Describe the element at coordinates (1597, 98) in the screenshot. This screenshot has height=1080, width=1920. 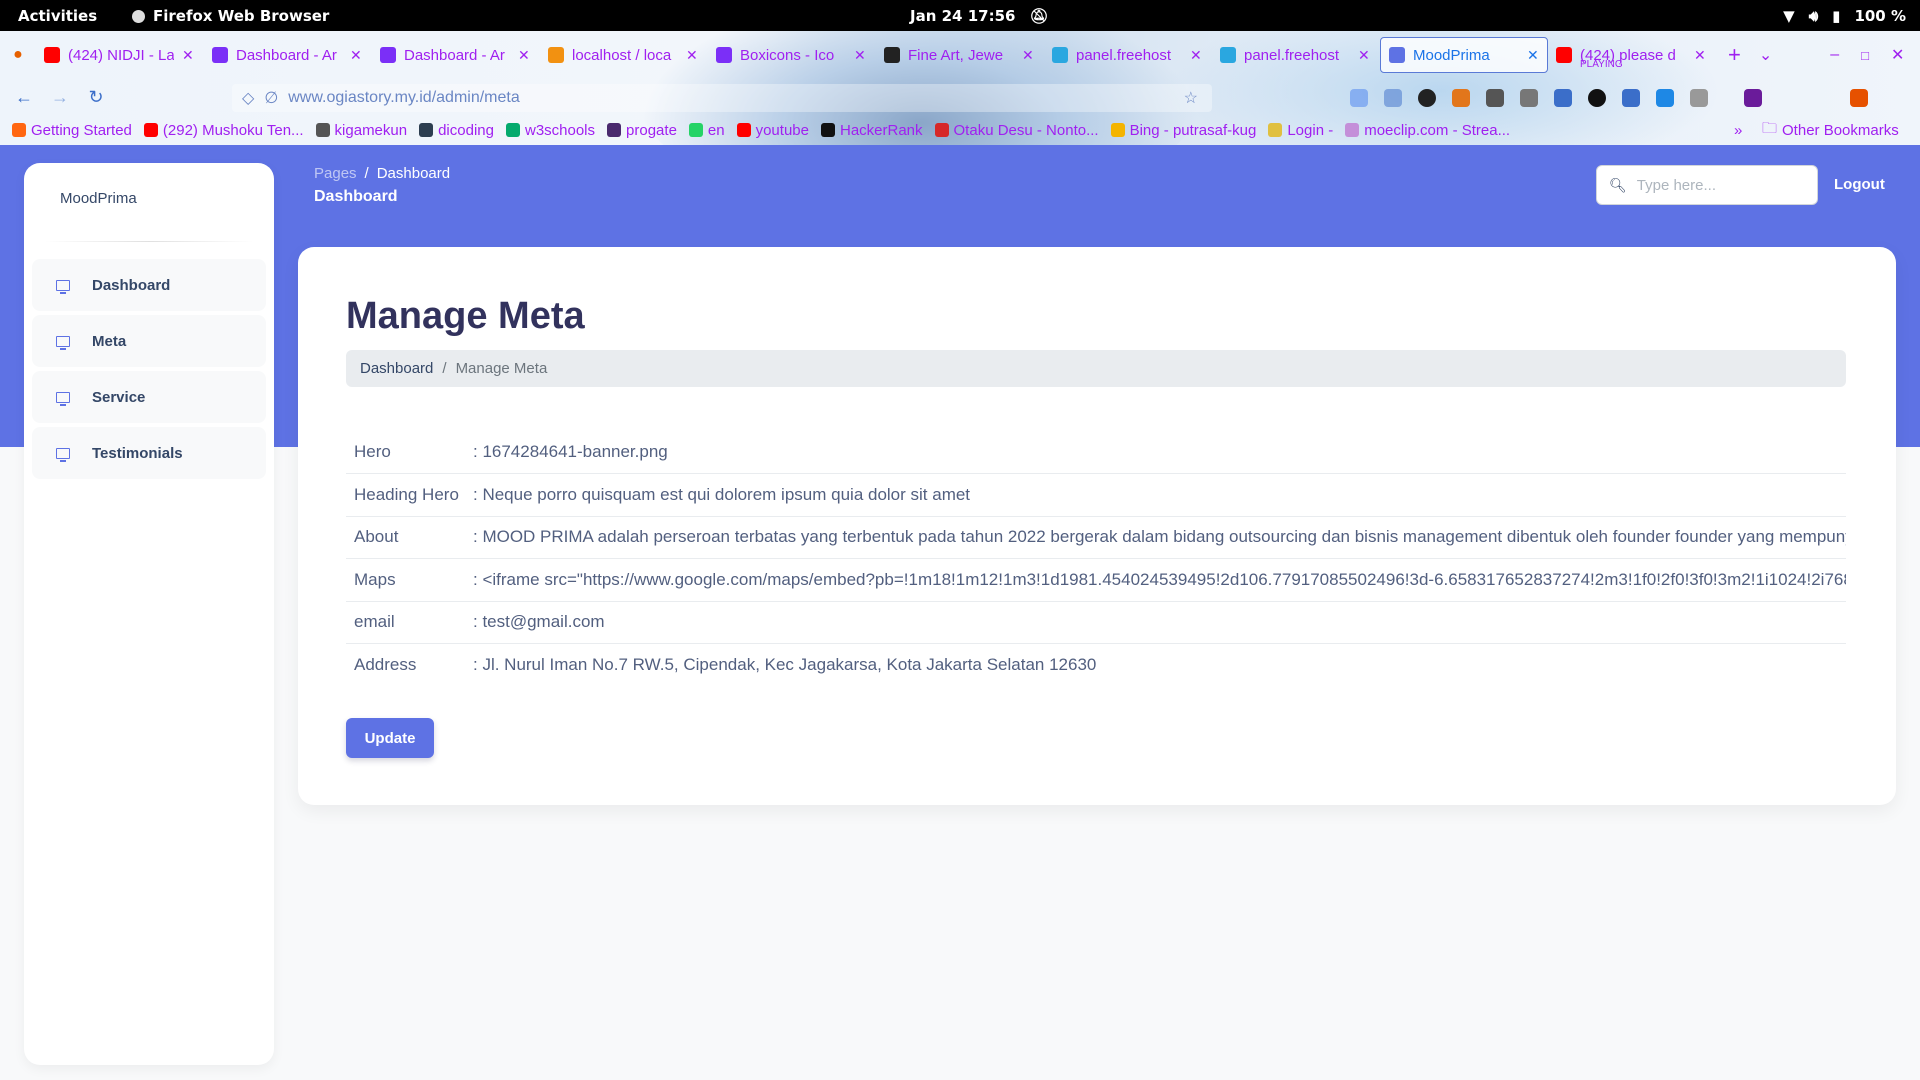
I see `github-icon` at that location.